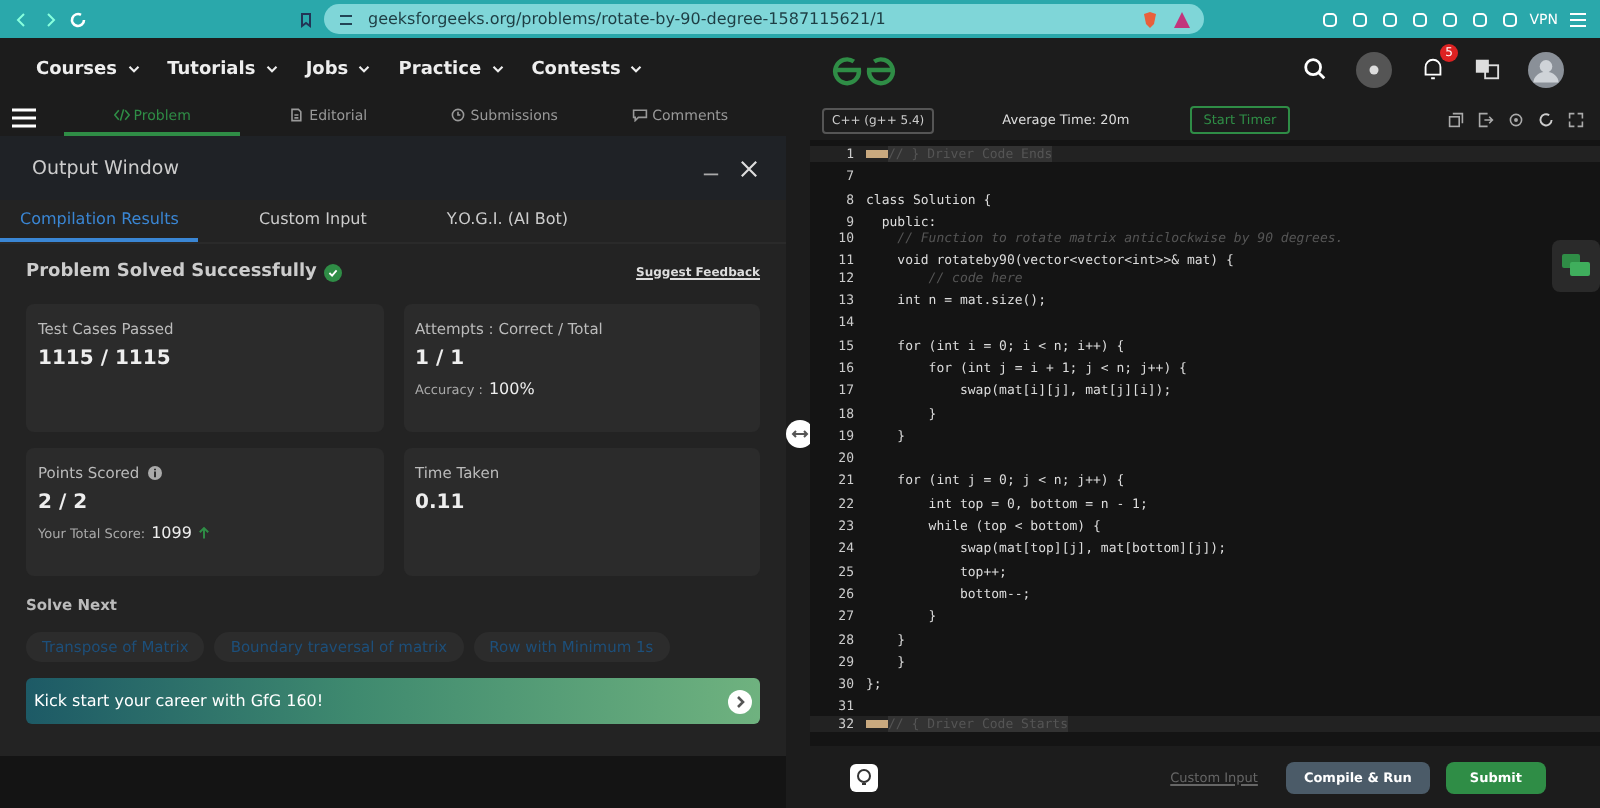 The width and height of the screenshot is (1600, 808). I want to click on triangle-icon, so click(1182, 19).